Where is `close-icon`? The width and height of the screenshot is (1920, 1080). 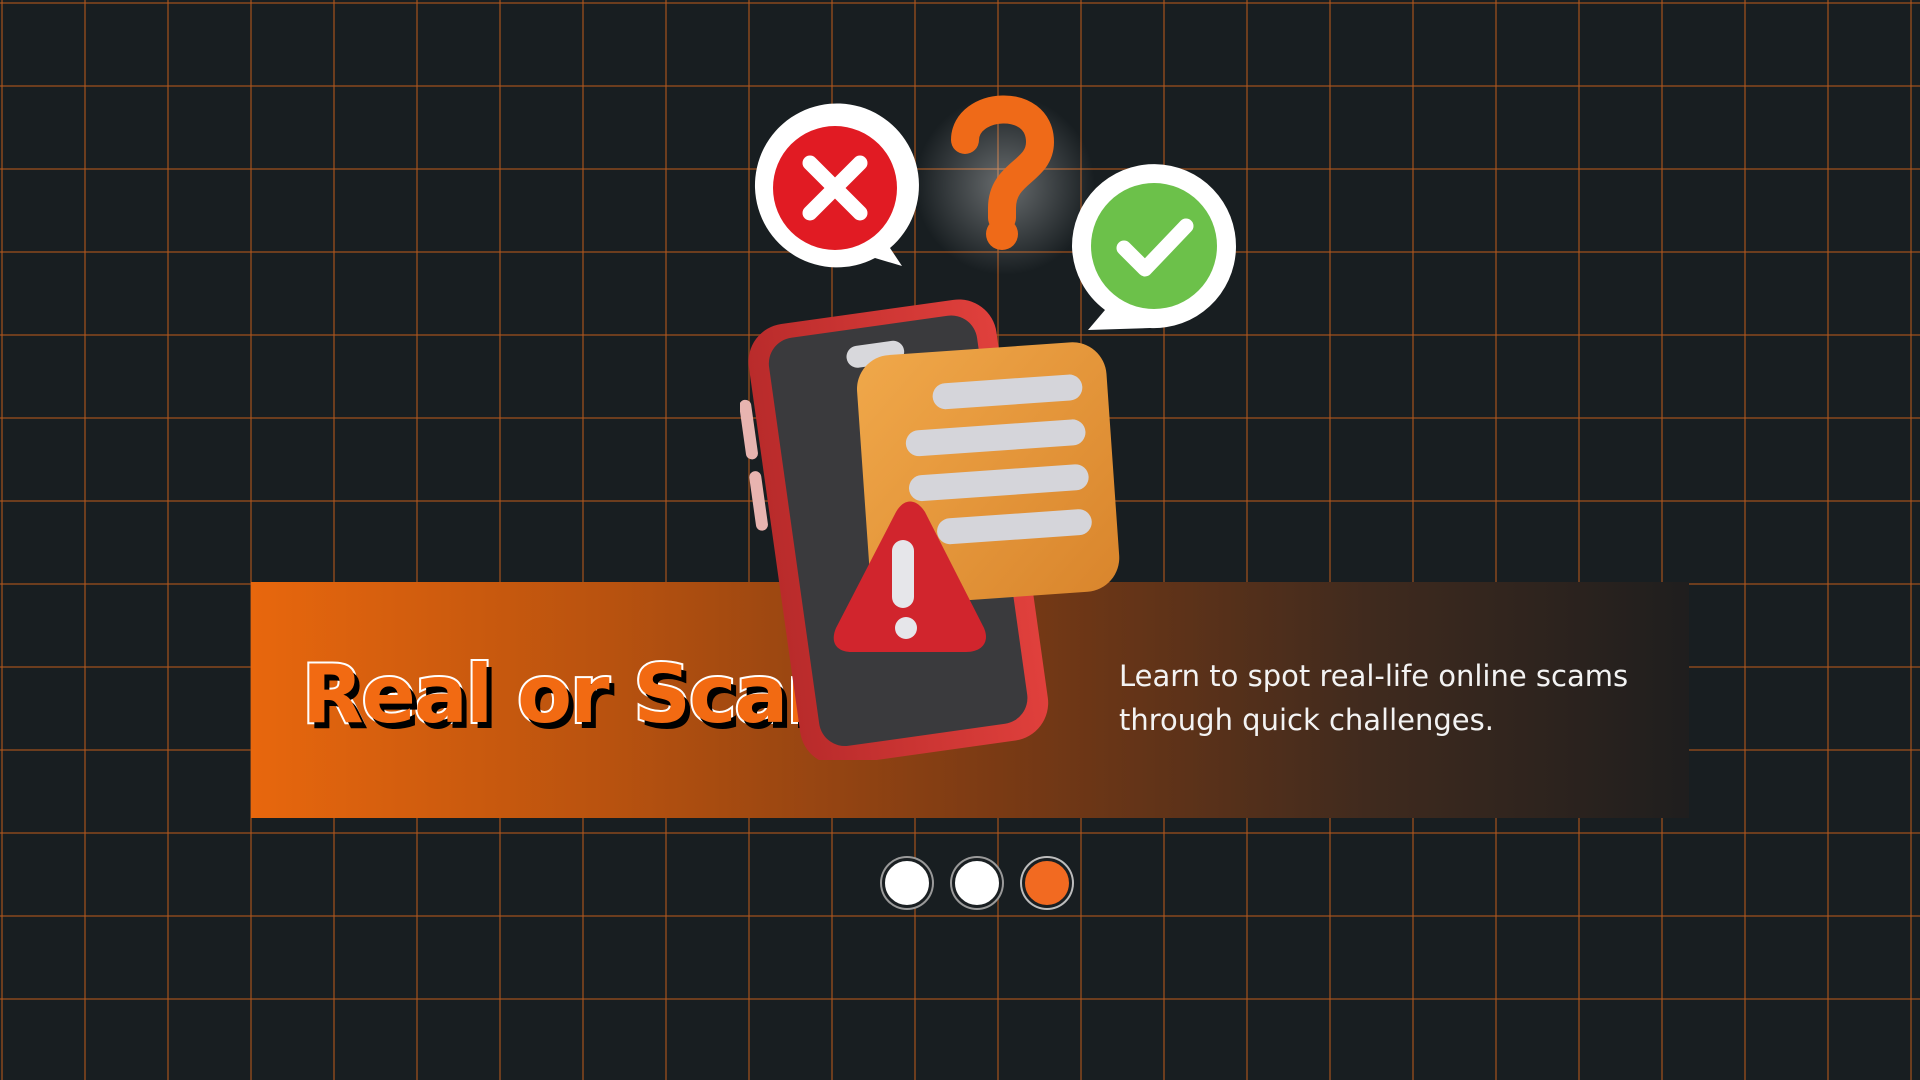
close-icon is located at coordinates (836, 185).